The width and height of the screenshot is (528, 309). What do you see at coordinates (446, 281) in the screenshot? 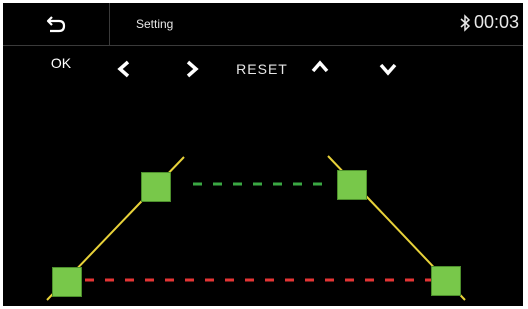
I see `bottom-right-handle` at bounding box center [446, 281].